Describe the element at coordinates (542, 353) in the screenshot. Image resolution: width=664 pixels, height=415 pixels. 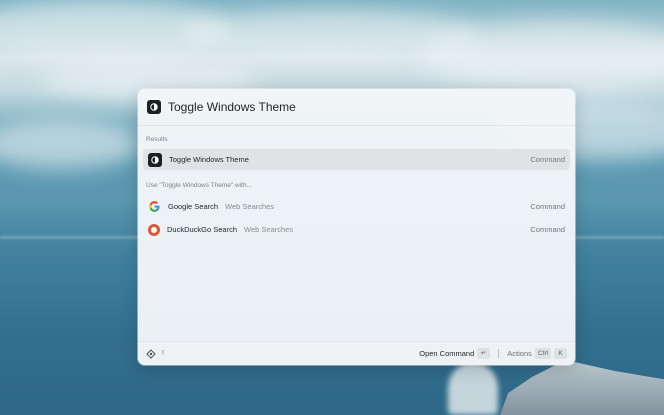
I see `ctrl-key-hint: Ctrl` at that location.